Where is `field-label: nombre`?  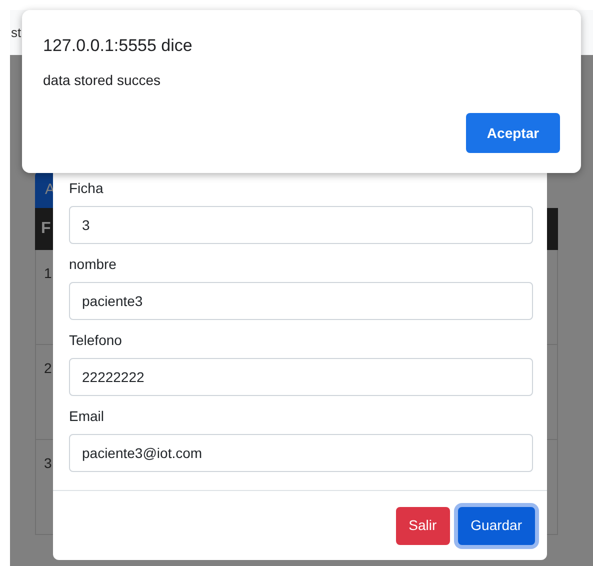
field-label: nombre is located at coordinates (93, 264).